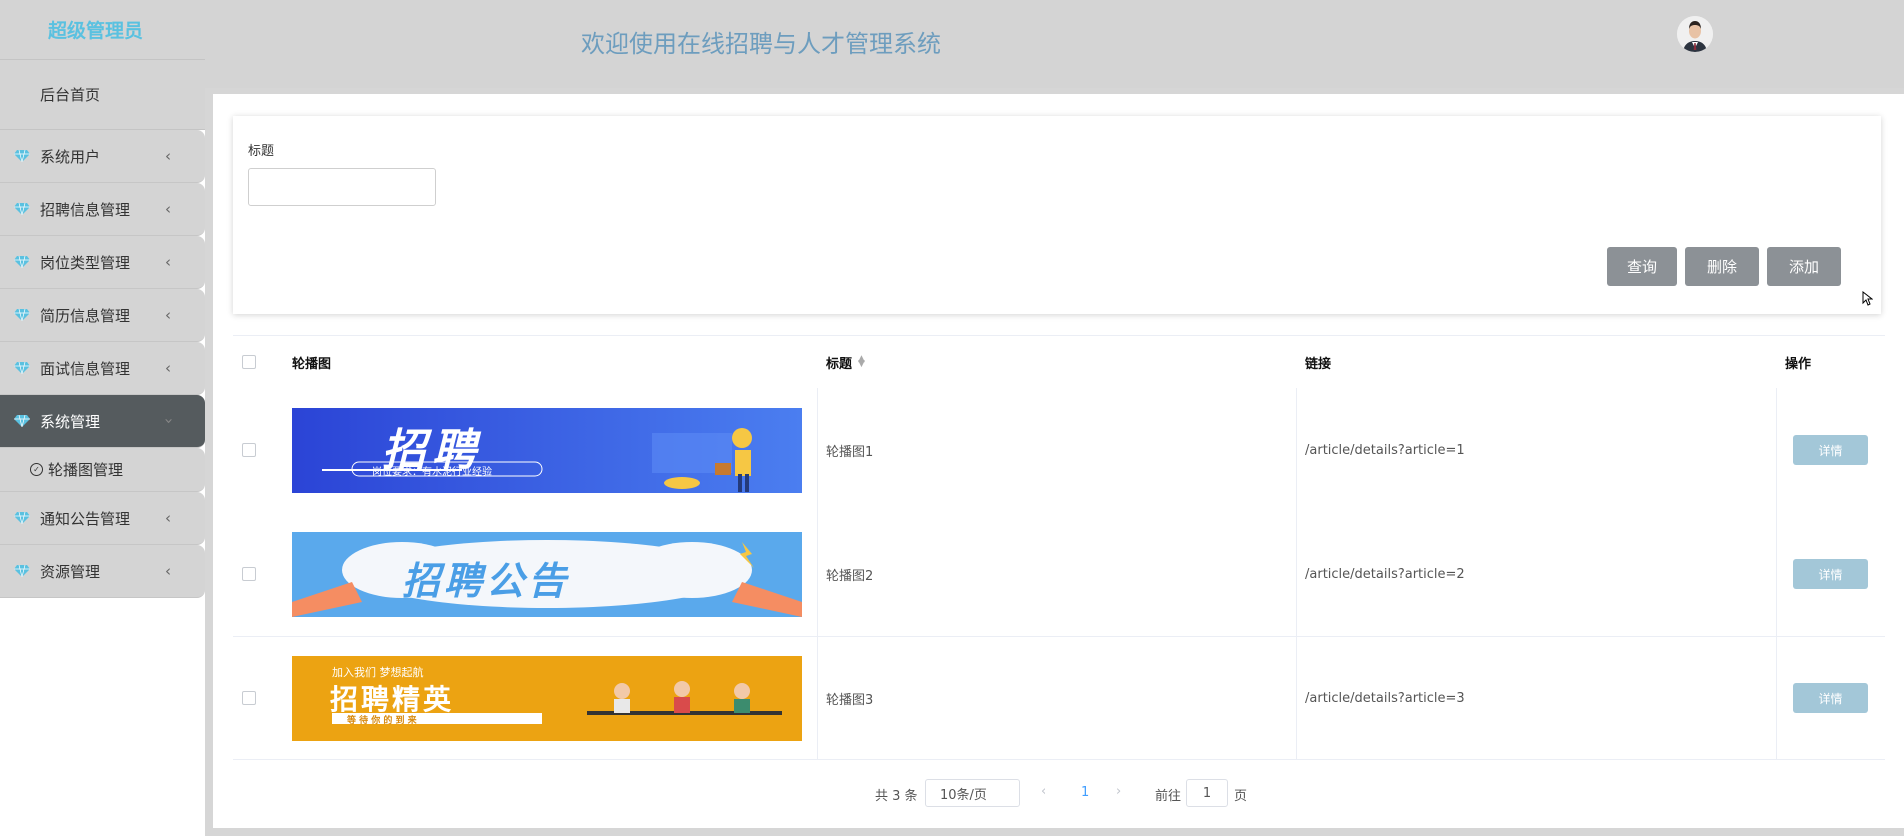  Describe the element at coordinates (896, 796) in the screenshot. I see `pagination-total: 共 3 条` at that location.